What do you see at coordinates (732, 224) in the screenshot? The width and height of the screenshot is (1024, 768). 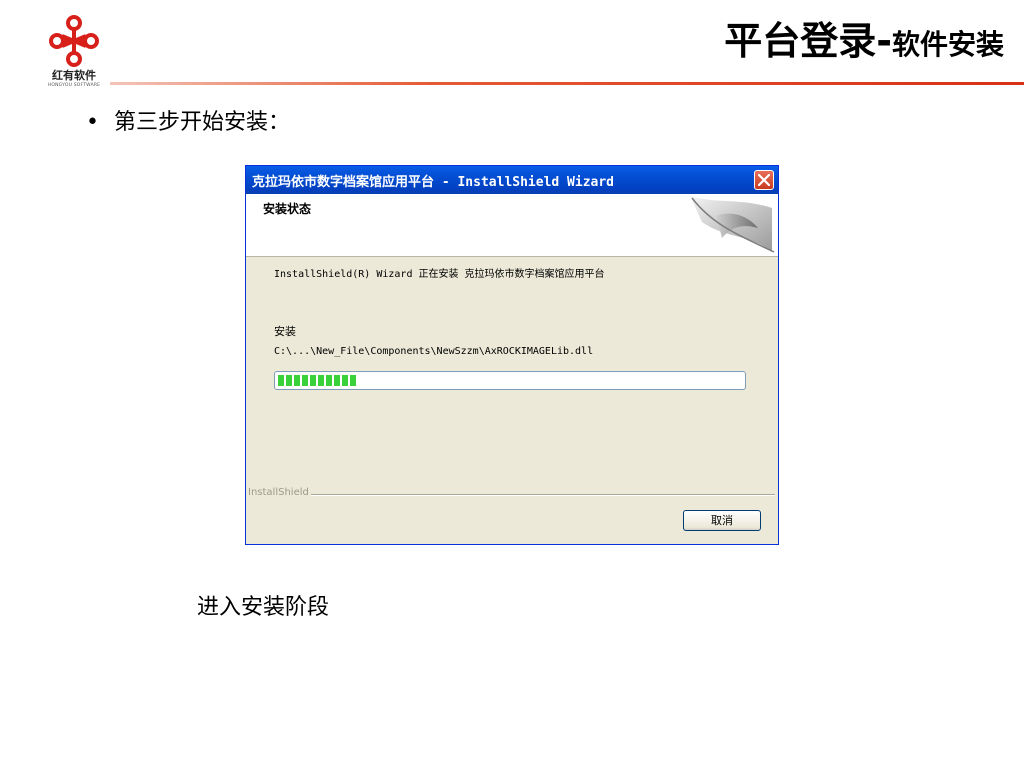 I see `installer-graphic-icon` at bounding box center [732, 224].